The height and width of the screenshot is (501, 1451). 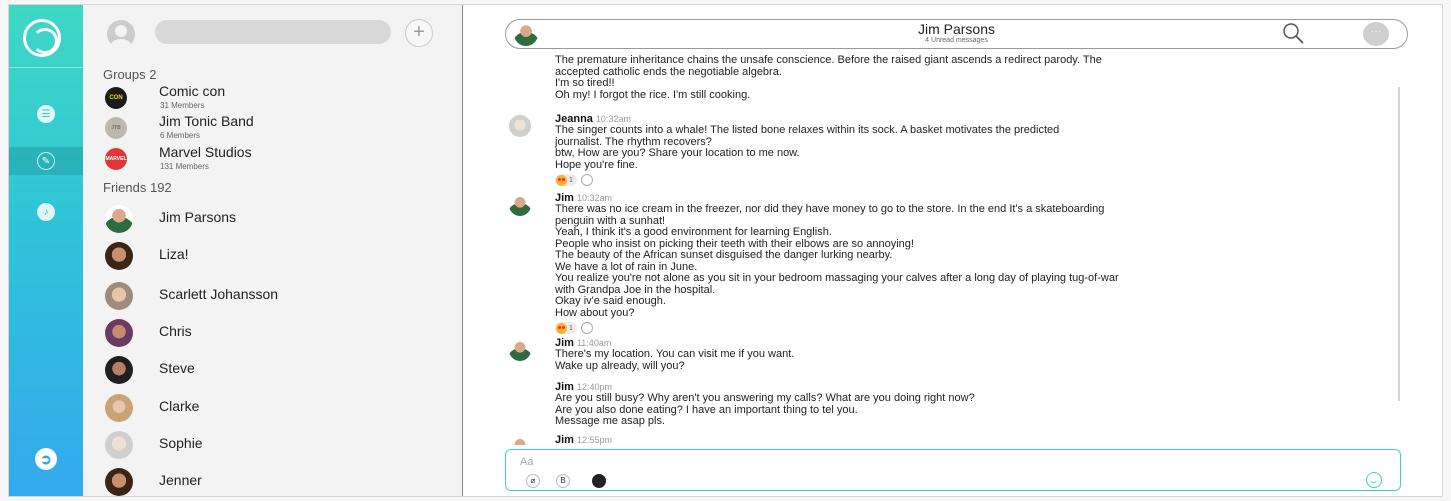 I want to click on friend-name: Liza!, so click(x=174, y=254).